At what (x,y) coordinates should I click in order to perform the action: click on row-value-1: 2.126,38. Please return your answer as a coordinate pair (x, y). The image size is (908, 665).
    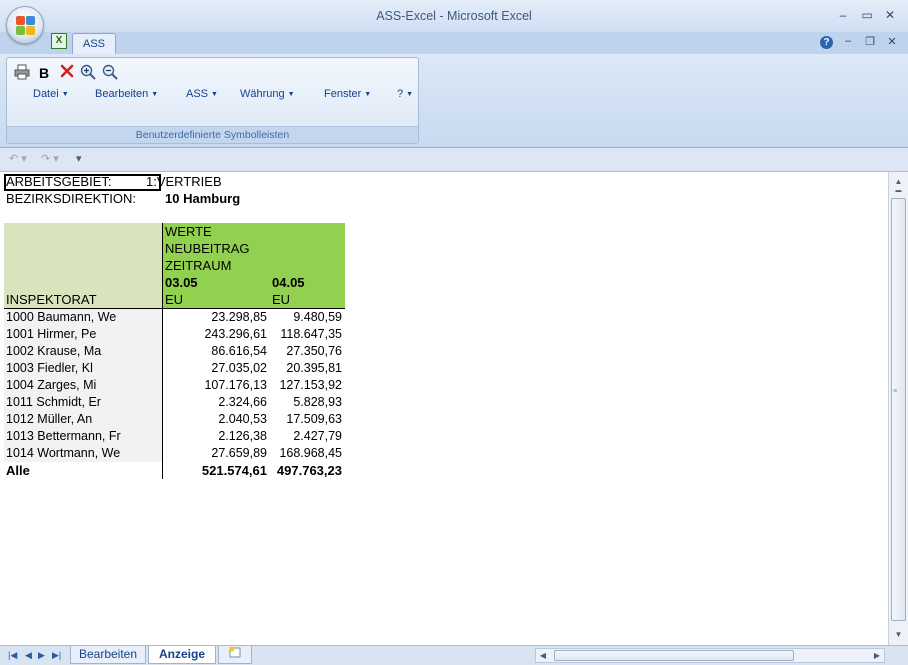
    Looking at the image, I should click on (242, 436).